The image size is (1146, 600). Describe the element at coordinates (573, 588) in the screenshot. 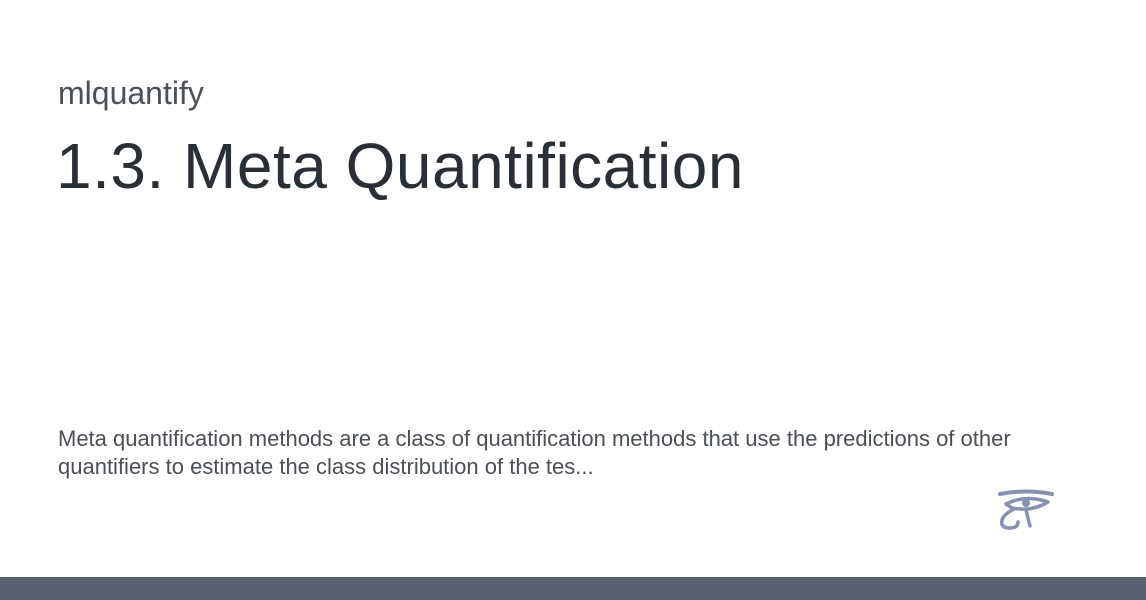

I see `footer-bar` at that location.